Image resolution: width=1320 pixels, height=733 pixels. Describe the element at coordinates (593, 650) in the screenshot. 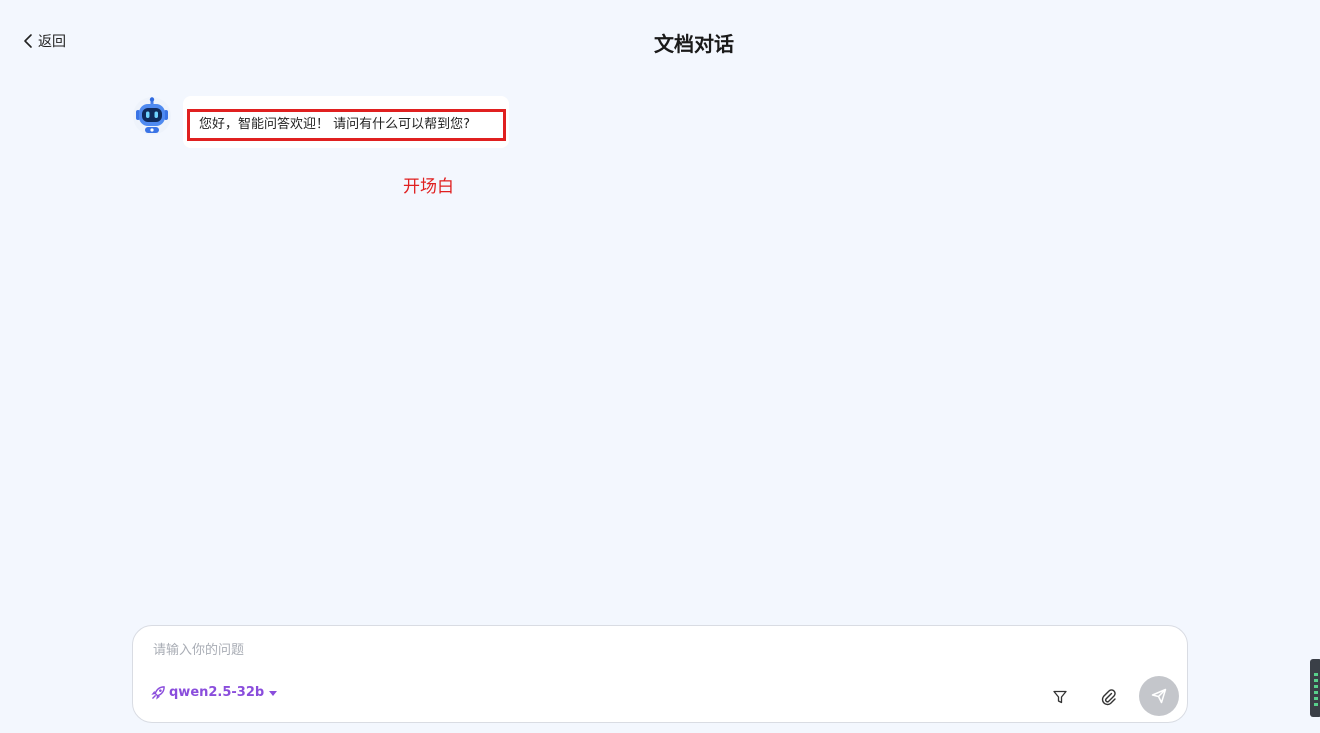

I see `question-input` at that location.